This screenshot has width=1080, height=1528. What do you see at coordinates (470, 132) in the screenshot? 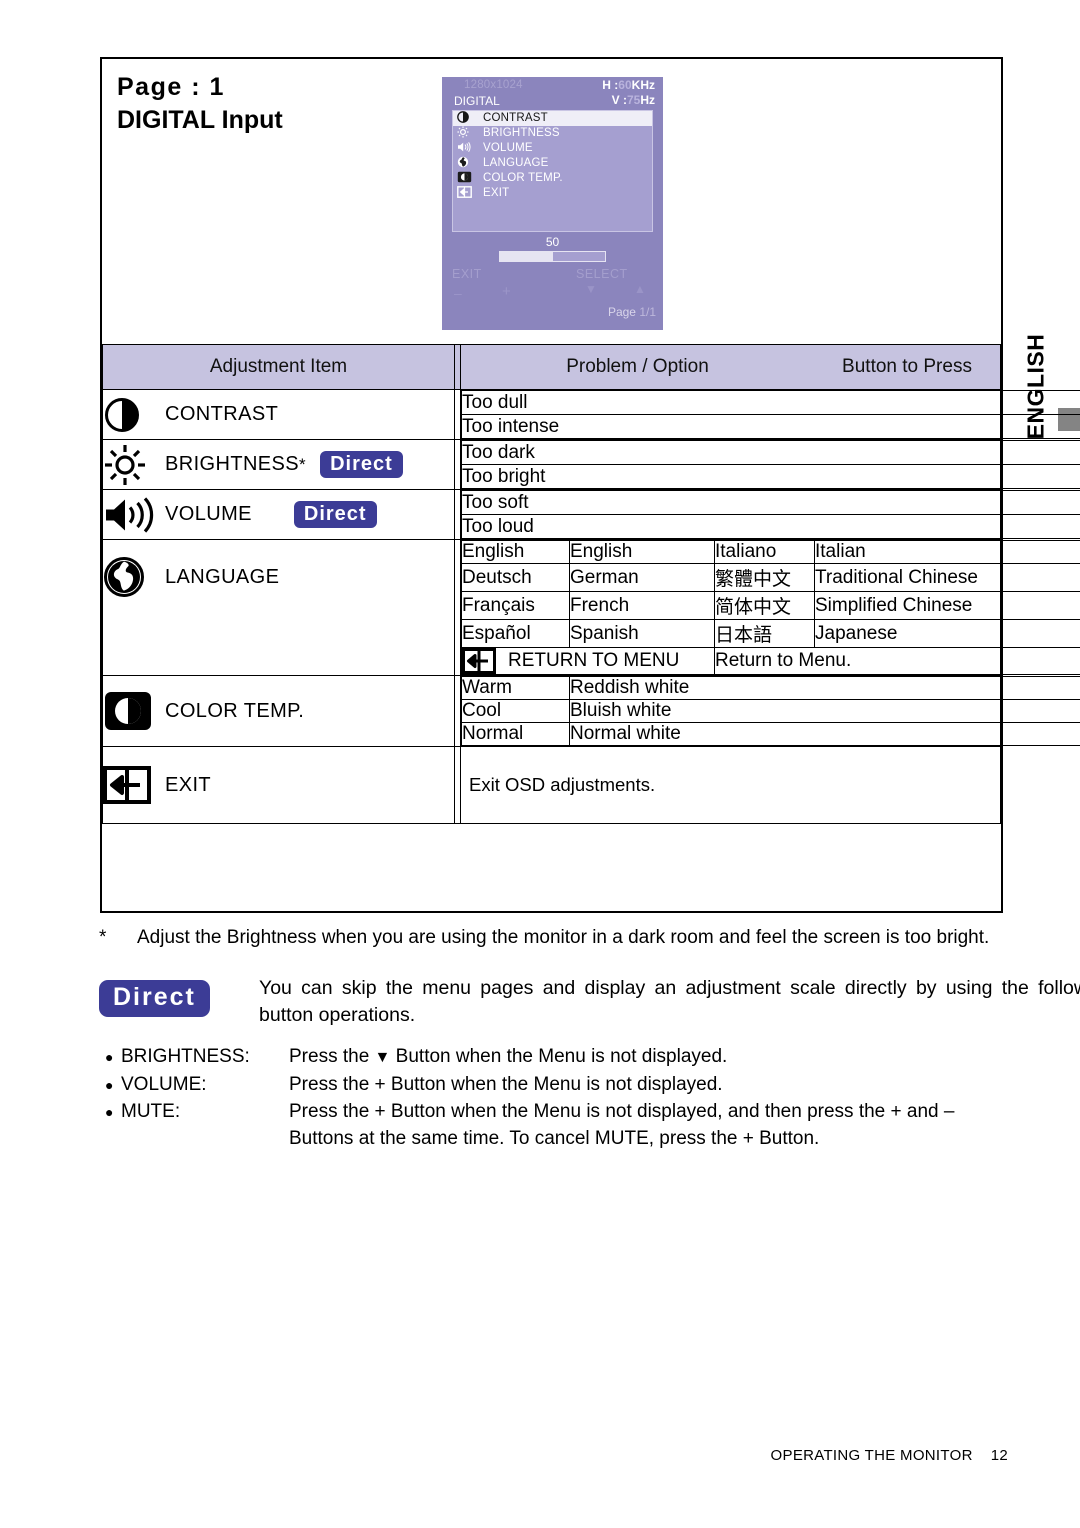
I see `brightness-icon` at bounding box center [470, 132].